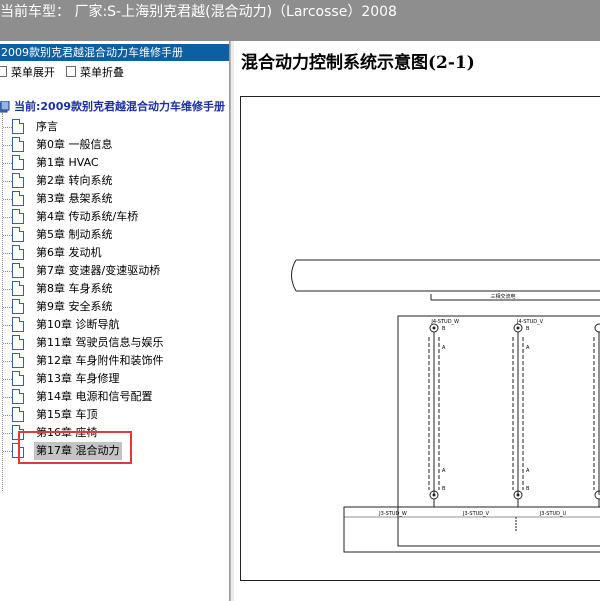  What do you see at coordinates (69, 252) in the screenshot?
I see `tree-item-label: 第6章 发动机` at bounding box center [69, 252].